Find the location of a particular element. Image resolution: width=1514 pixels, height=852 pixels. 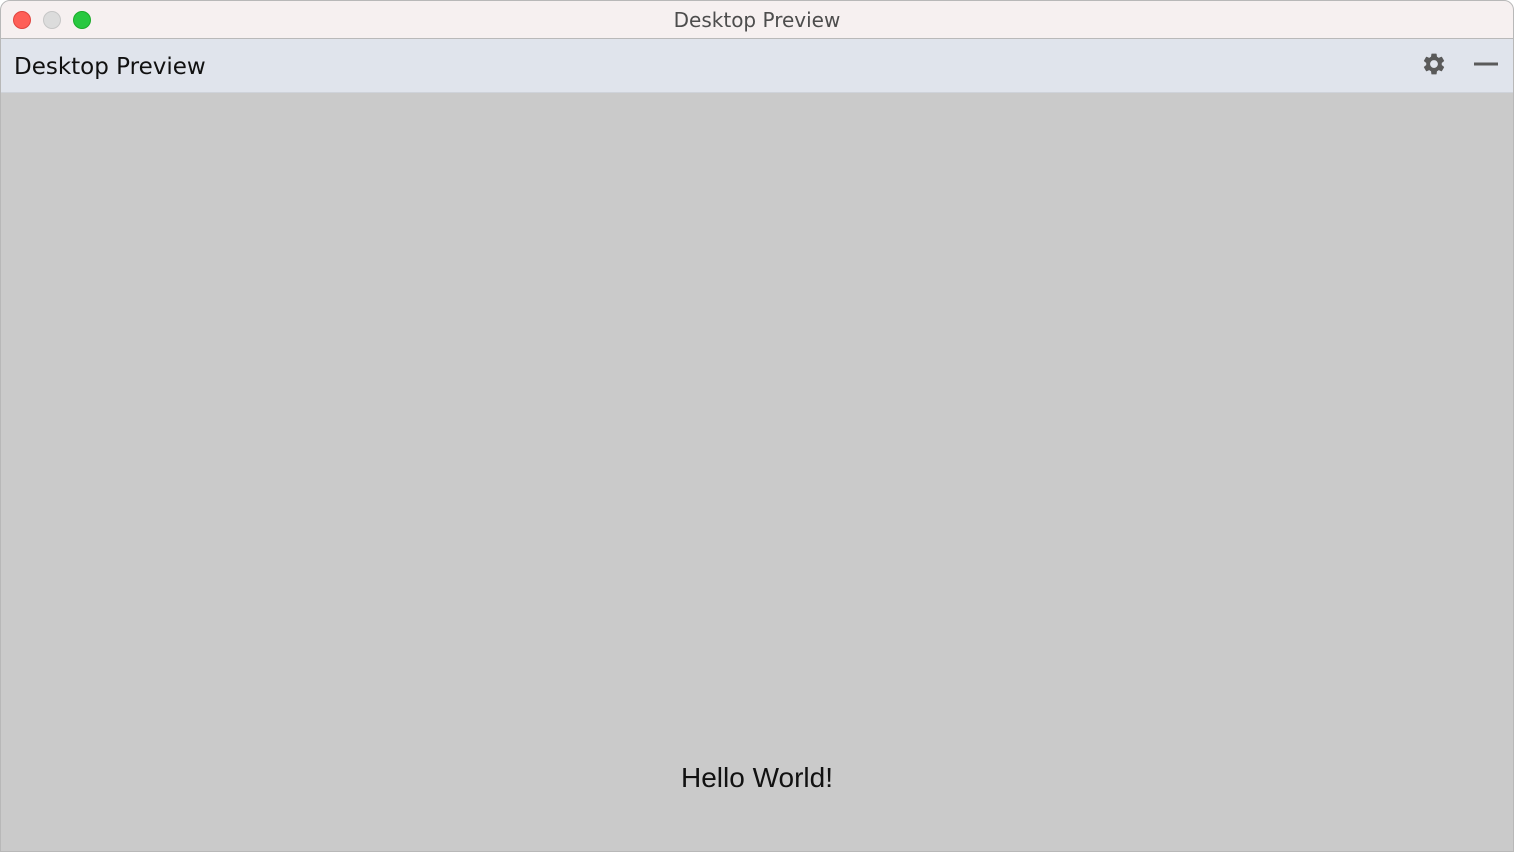

minus-icon is located at coordinates (1486, 66).